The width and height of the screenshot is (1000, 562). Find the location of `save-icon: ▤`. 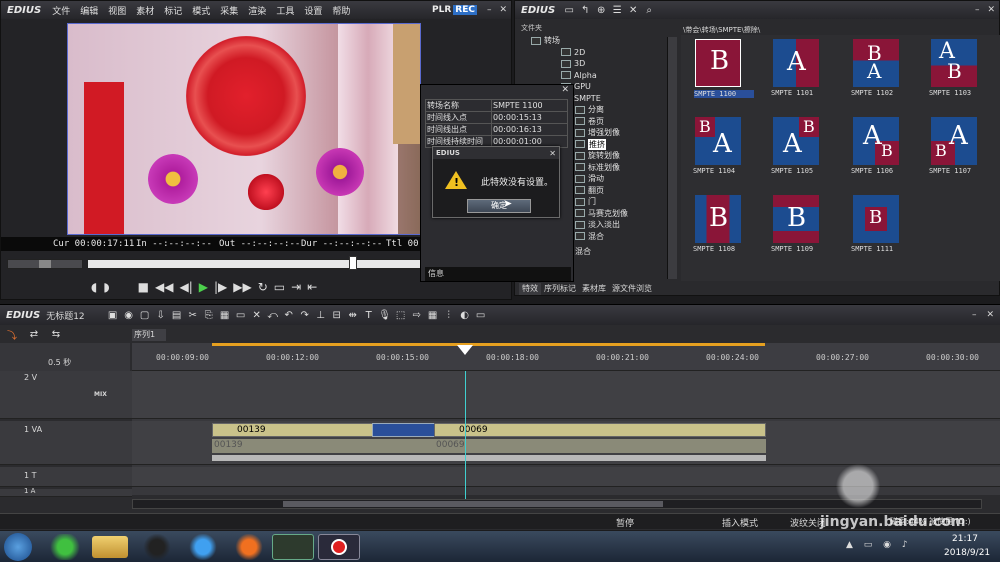

save-icon: ▤ is located at coordinates (177, 315).